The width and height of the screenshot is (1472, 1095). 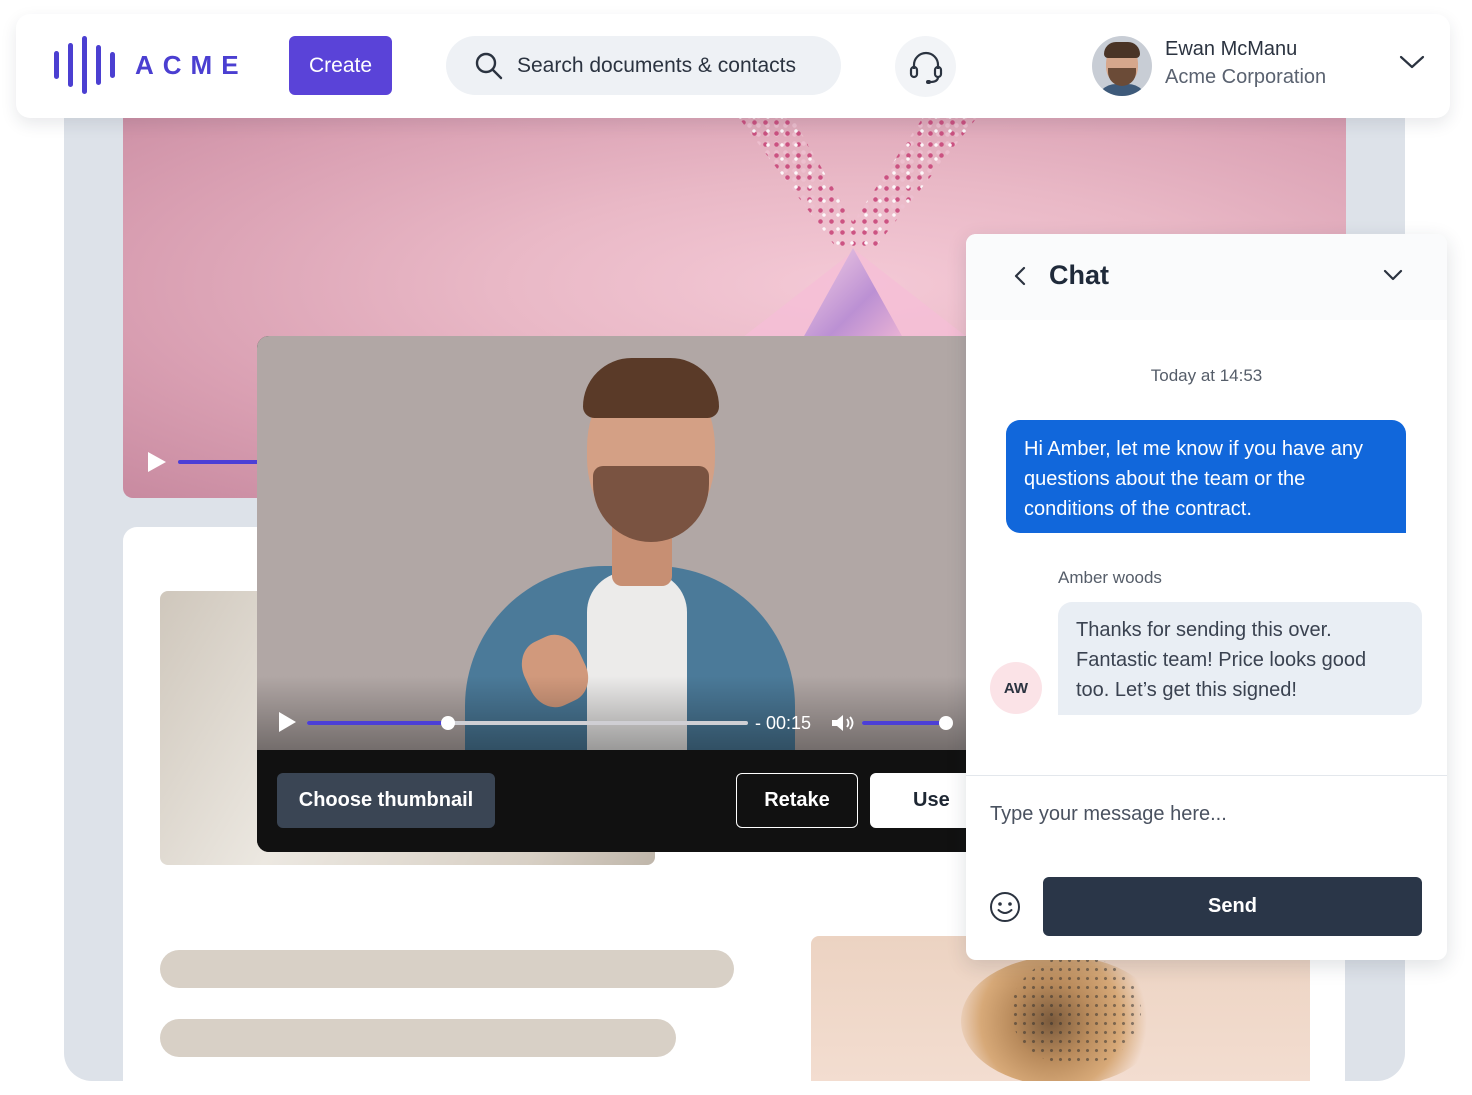 What do you see at coordinates (1076, 1011) in the screenshot?
I see `flower-particles` at bounding box center [1076, 1011].